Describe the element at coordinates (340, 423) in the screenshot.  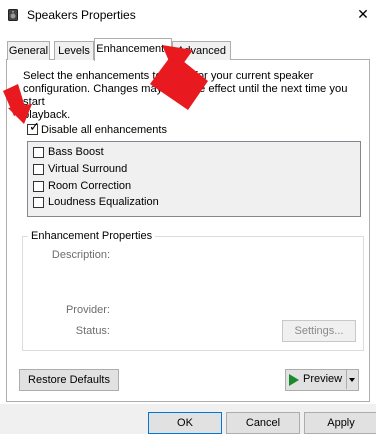
I see `apply-button: Apply` at that location.